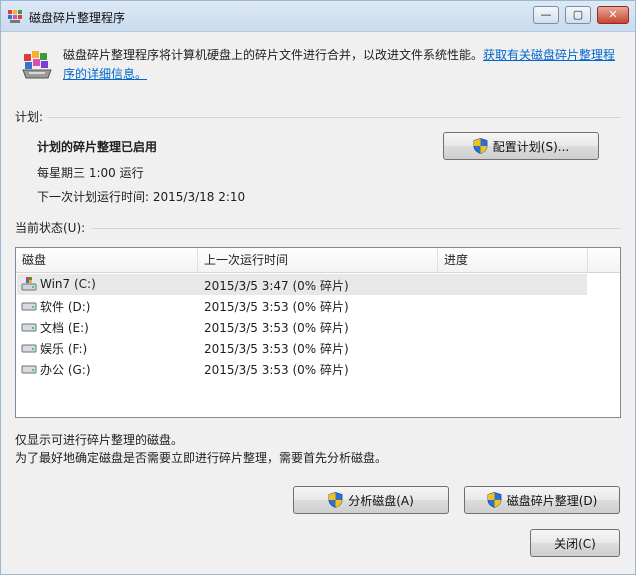 This screenshot has width=636, height=575. Describe the element at coordinates (64, 349) in the screenshot. I see `disk-name: 娱乐 (F:)` at that location.